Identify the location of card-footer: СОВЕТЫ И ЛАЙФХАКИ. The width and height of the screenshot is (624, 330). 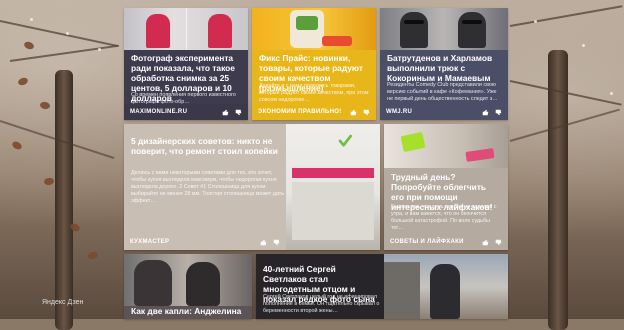
(446, 242).